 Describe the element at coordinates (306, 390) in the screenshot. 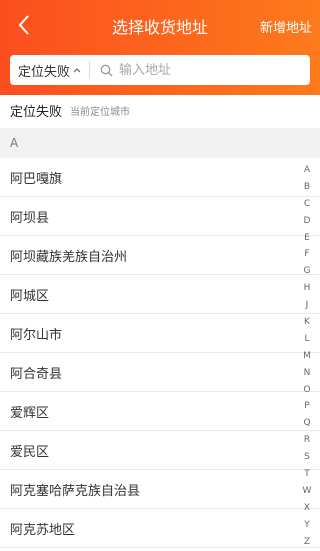

I see `index-letter: O` at that location.